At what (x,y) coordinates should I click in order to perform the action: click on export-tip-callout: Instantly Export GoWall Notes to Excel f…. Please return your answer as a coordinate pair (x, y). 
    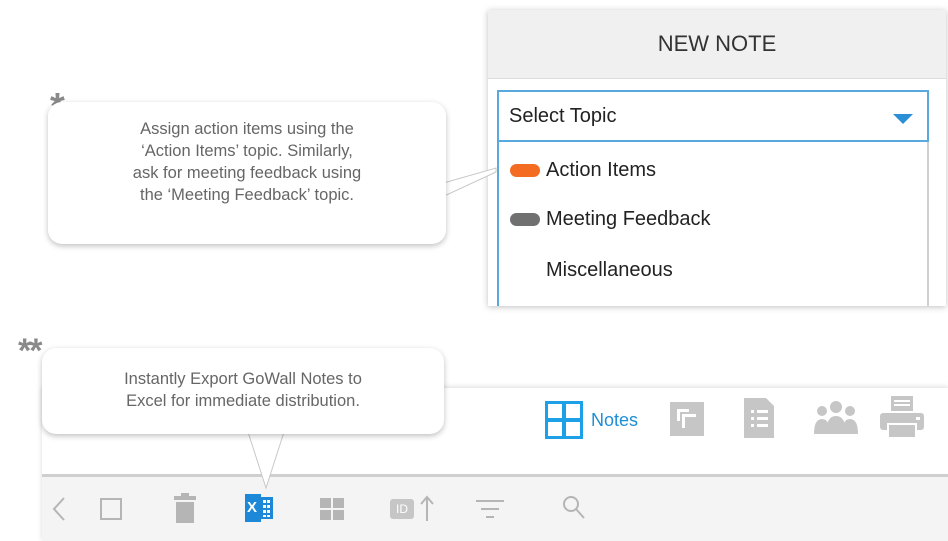
    Looking at the image, I should click on (243, 391).